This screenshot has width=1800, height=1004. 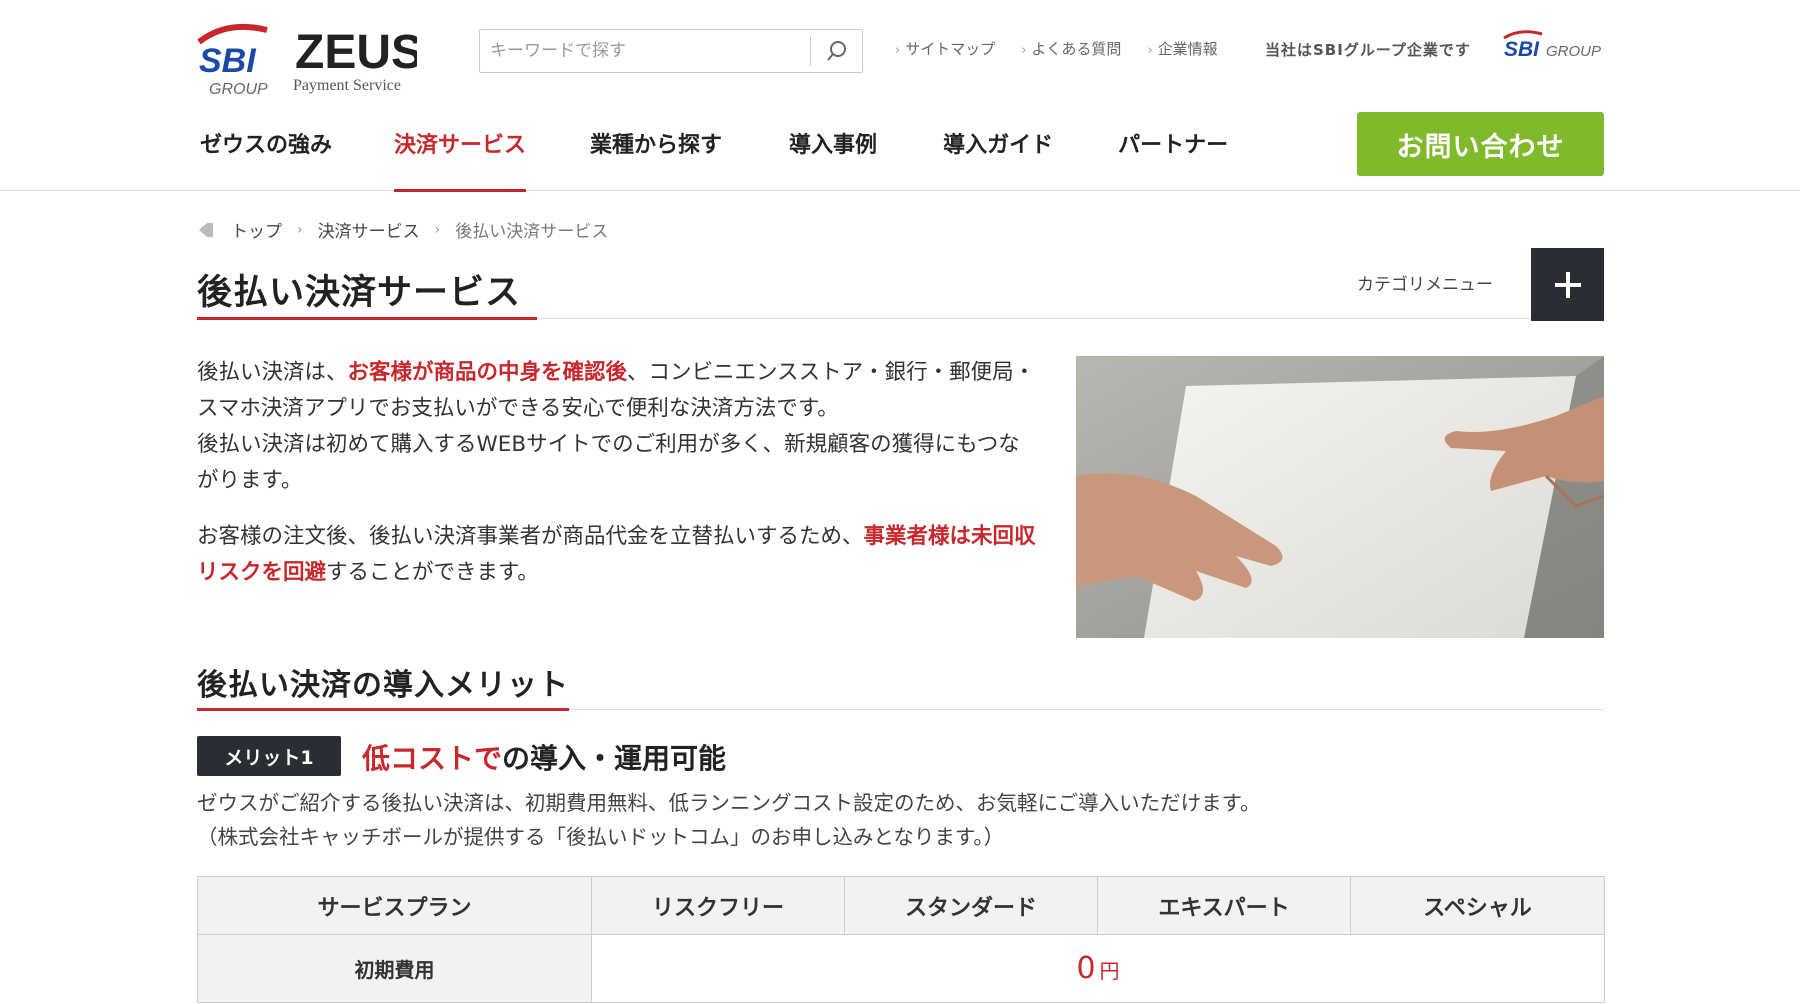 What do you see at coordinates (950, 49) in the screenshot?
I see `sitemap-link-label: サイトマップ` at bounding box center [950, 49].